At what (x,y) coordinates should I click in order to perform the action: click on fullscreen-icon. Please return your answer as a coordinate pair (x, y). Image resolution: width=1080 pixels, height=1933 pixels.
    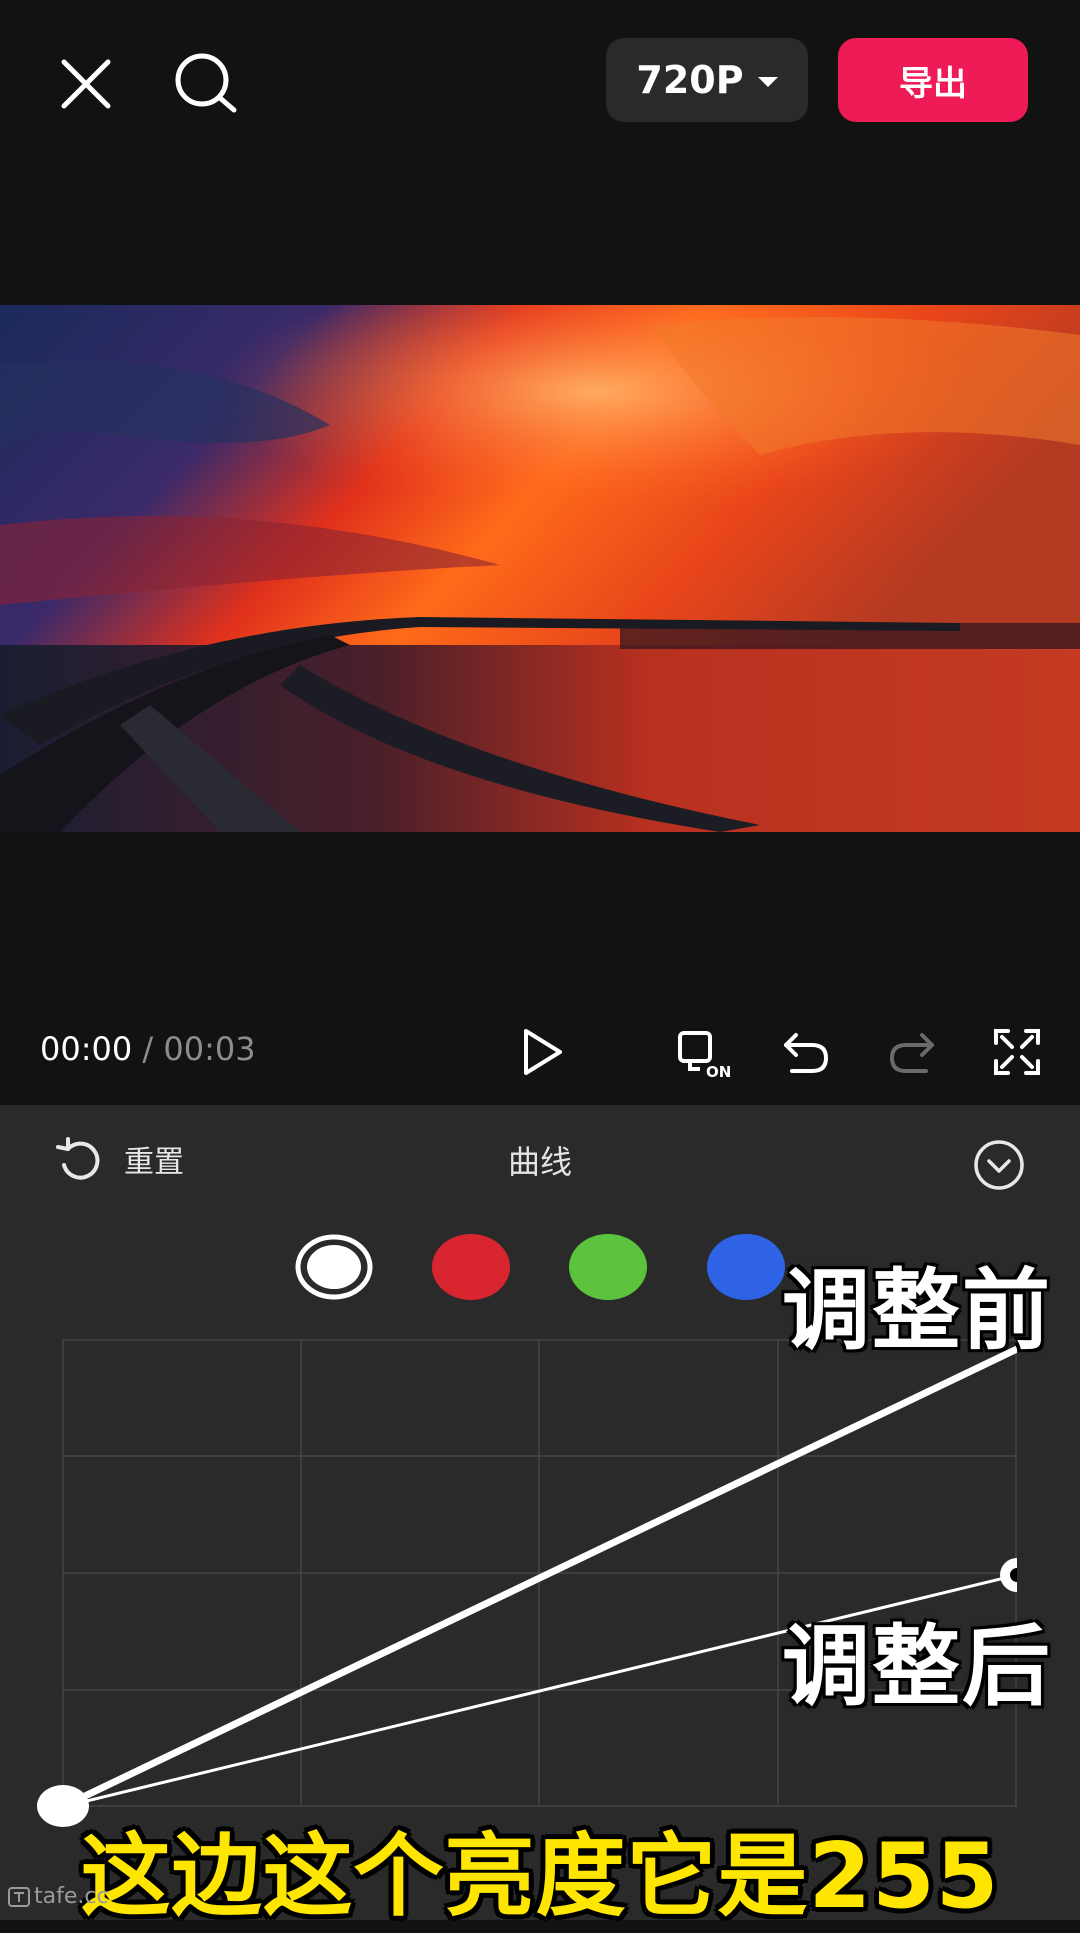
    Looking at the image, I should click on (1017, 1052).